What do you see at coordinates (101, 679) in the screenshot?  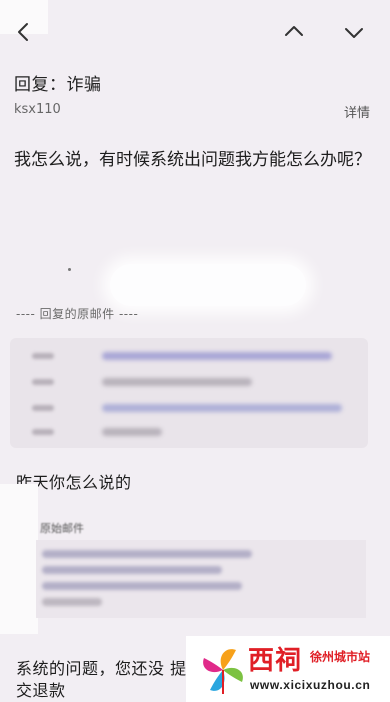 I see `footer-text: 系统的问题，您还没 提交退款` at bounding box center [101, 679].